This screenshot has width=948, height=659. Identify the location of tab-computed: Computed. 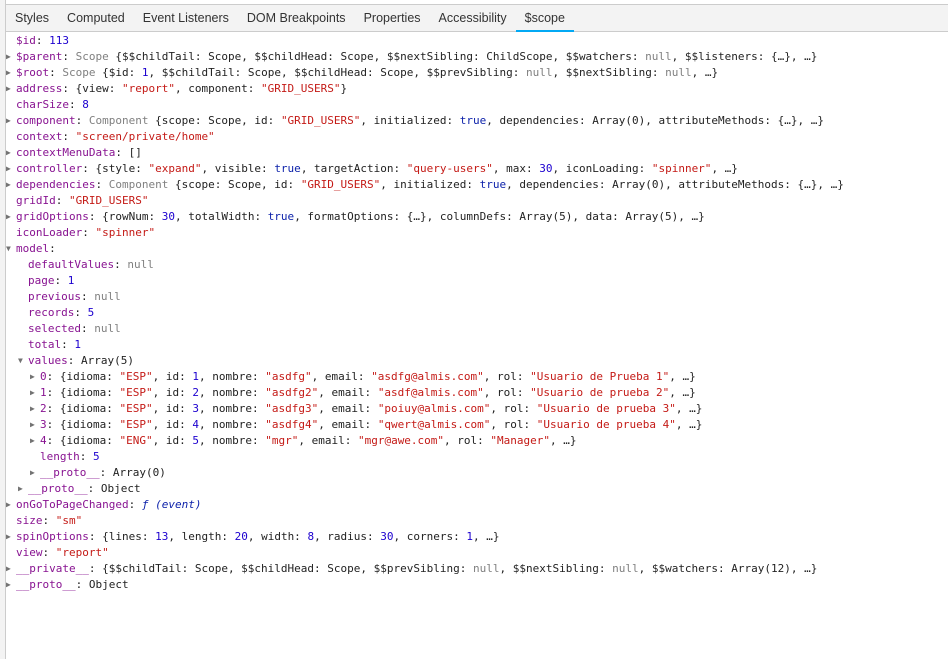
(96, 18).